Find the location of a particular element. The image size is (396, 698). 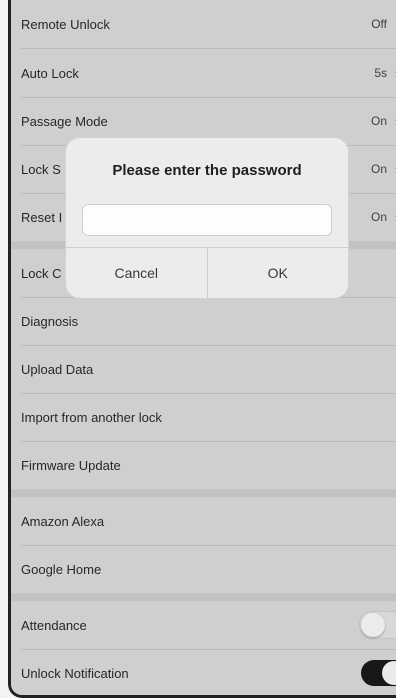

dialog-buttons: Cancel OK is located at coordinates (207, 272).